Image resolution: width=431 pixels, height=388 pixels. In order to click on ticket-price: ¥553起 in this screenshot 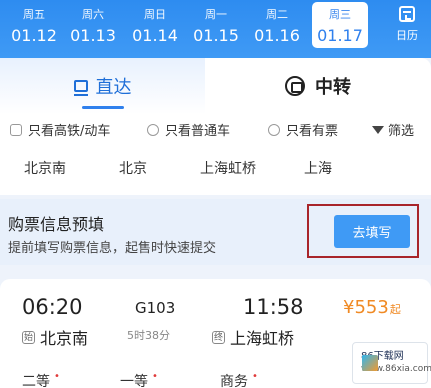, I will do `click(372, 307)`.